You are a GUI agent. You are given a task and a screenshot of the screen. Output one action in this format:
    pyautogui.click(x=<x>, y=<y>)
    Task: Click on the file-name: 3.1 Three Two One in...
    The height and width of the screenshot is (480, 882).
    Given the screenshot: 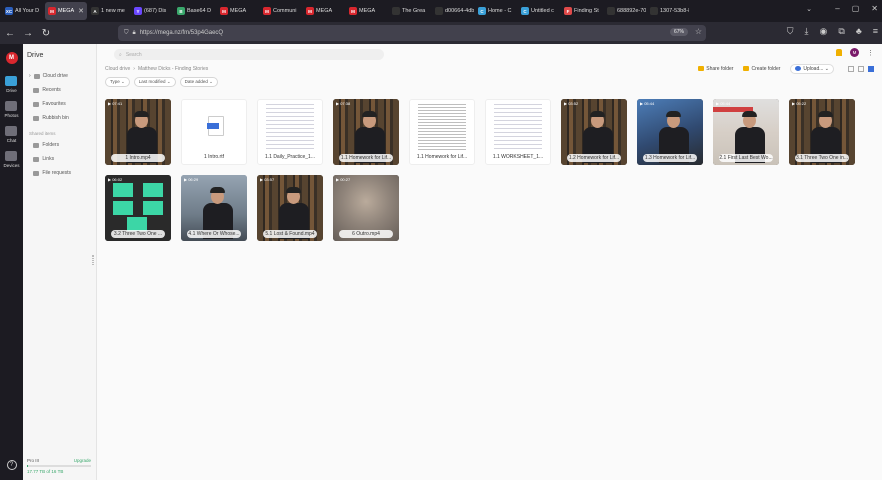 What is the action you would take?
    pyautogui.click(x=822, y=158)
    